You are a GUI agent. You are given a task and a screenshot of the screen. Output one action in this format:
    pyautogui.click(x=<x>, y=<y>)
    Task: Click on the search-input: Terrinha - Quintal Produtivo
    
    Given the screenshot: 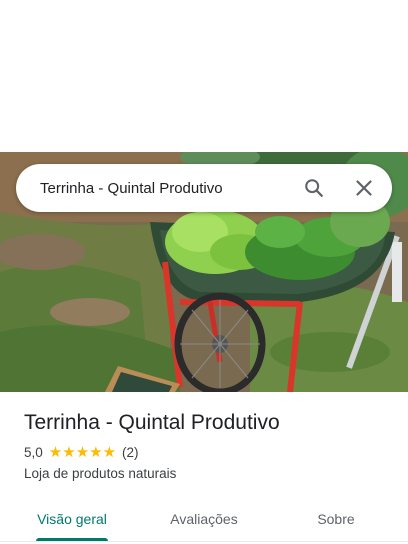 What is the action you would take?
    pyautogui.click(x=155, y=188)
    